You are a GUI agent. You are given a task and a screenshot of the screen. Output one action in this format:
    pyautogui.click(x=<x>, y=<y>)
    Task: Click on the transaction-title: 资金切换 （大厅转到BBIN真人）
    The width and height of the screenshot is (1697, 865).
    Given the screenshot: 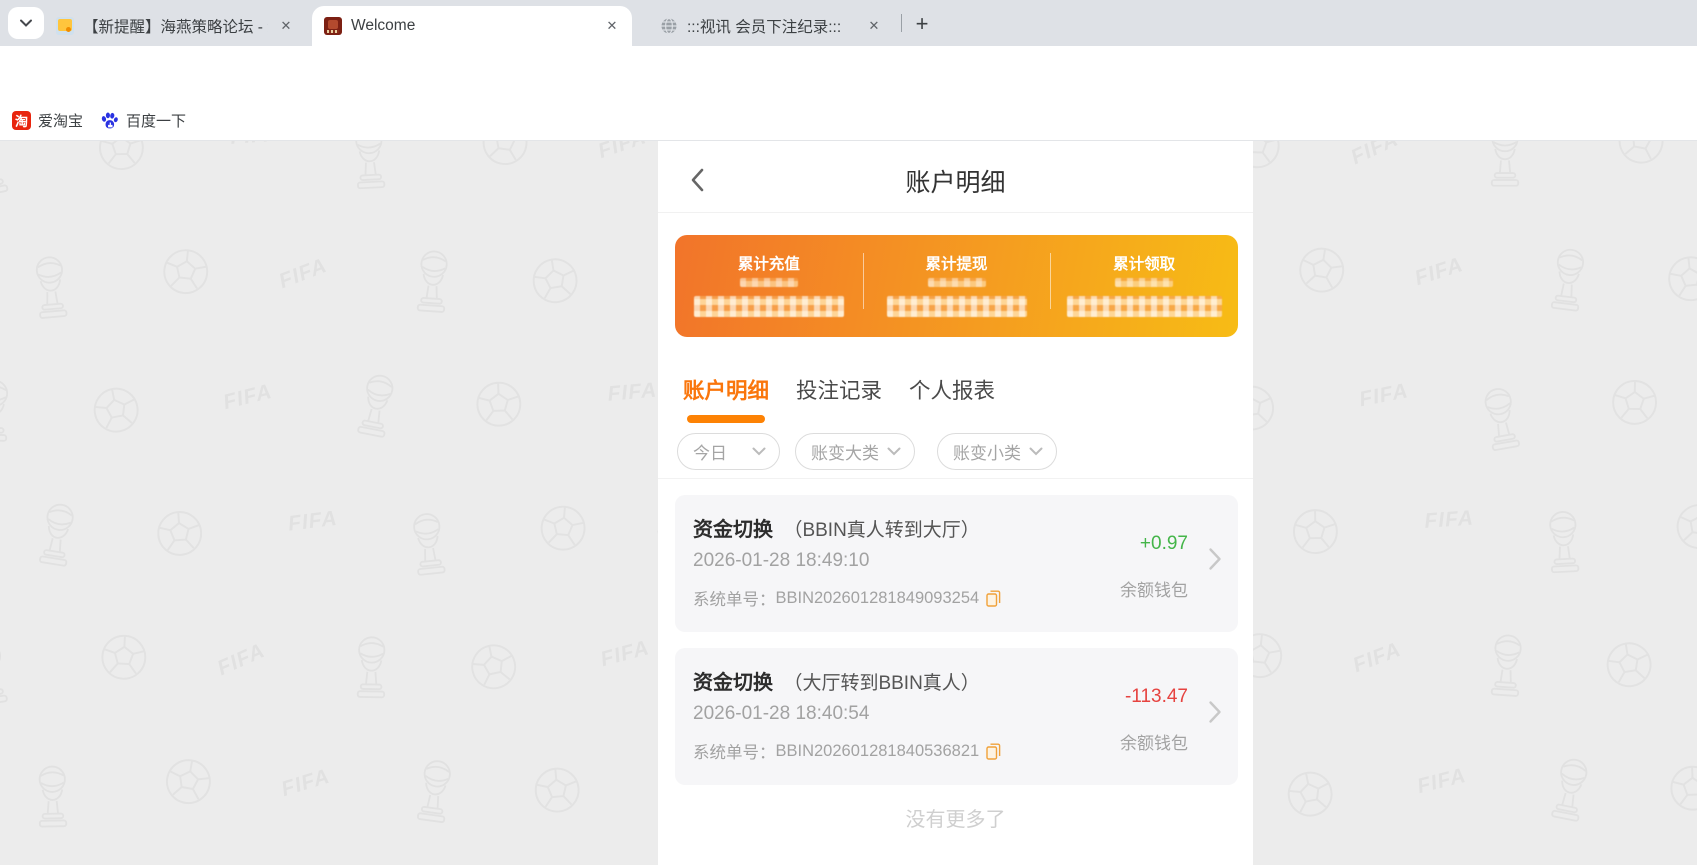 What is the action you would take?
    pyautogui.click(x=836, y=680)
    